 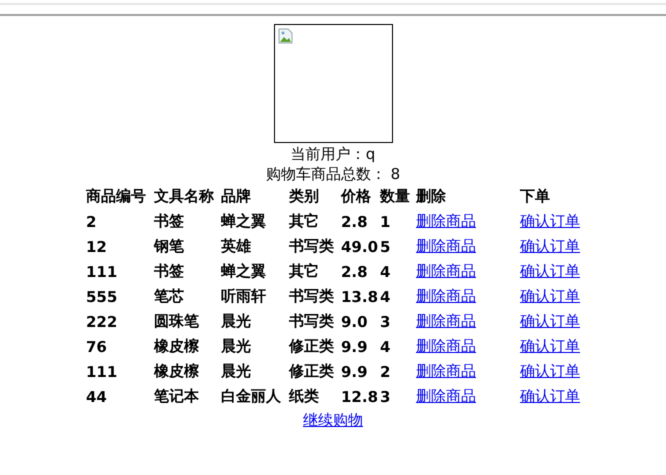 What do you see at coordinates (360, 247) in the screenshot?
I see `table-cell-text: 49.0` at bounding box center [360, 247].